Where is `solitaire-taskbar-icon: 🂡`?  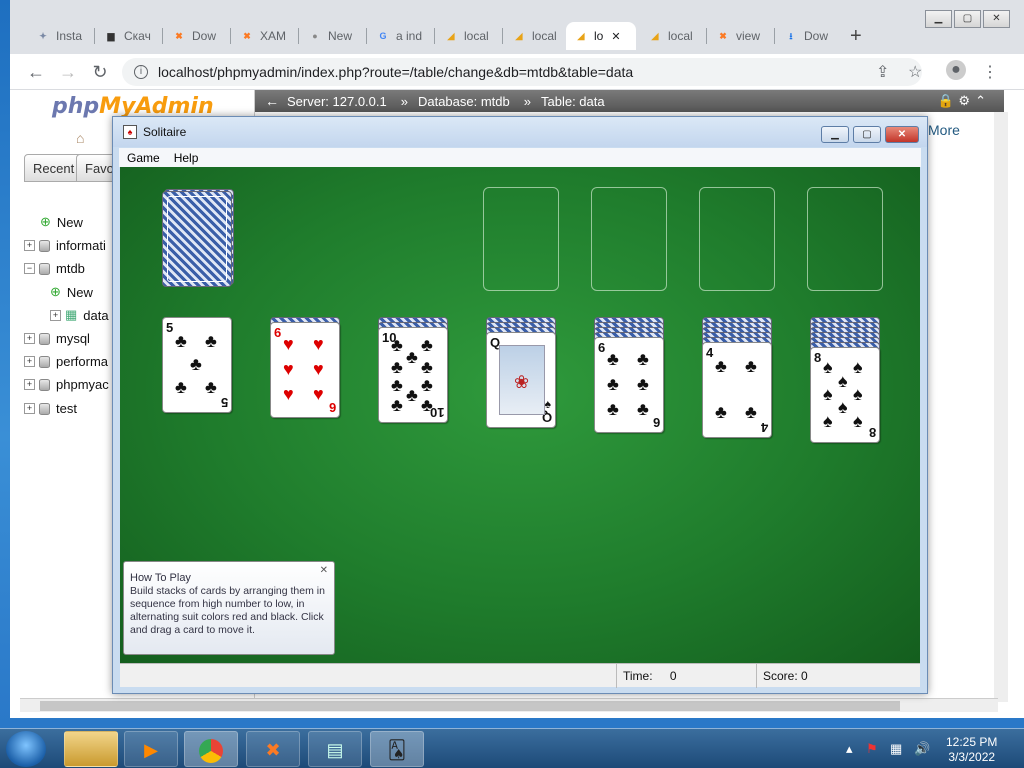 solitaire-taskbar-icon: 🂡 is located at coordinates (397, 749).